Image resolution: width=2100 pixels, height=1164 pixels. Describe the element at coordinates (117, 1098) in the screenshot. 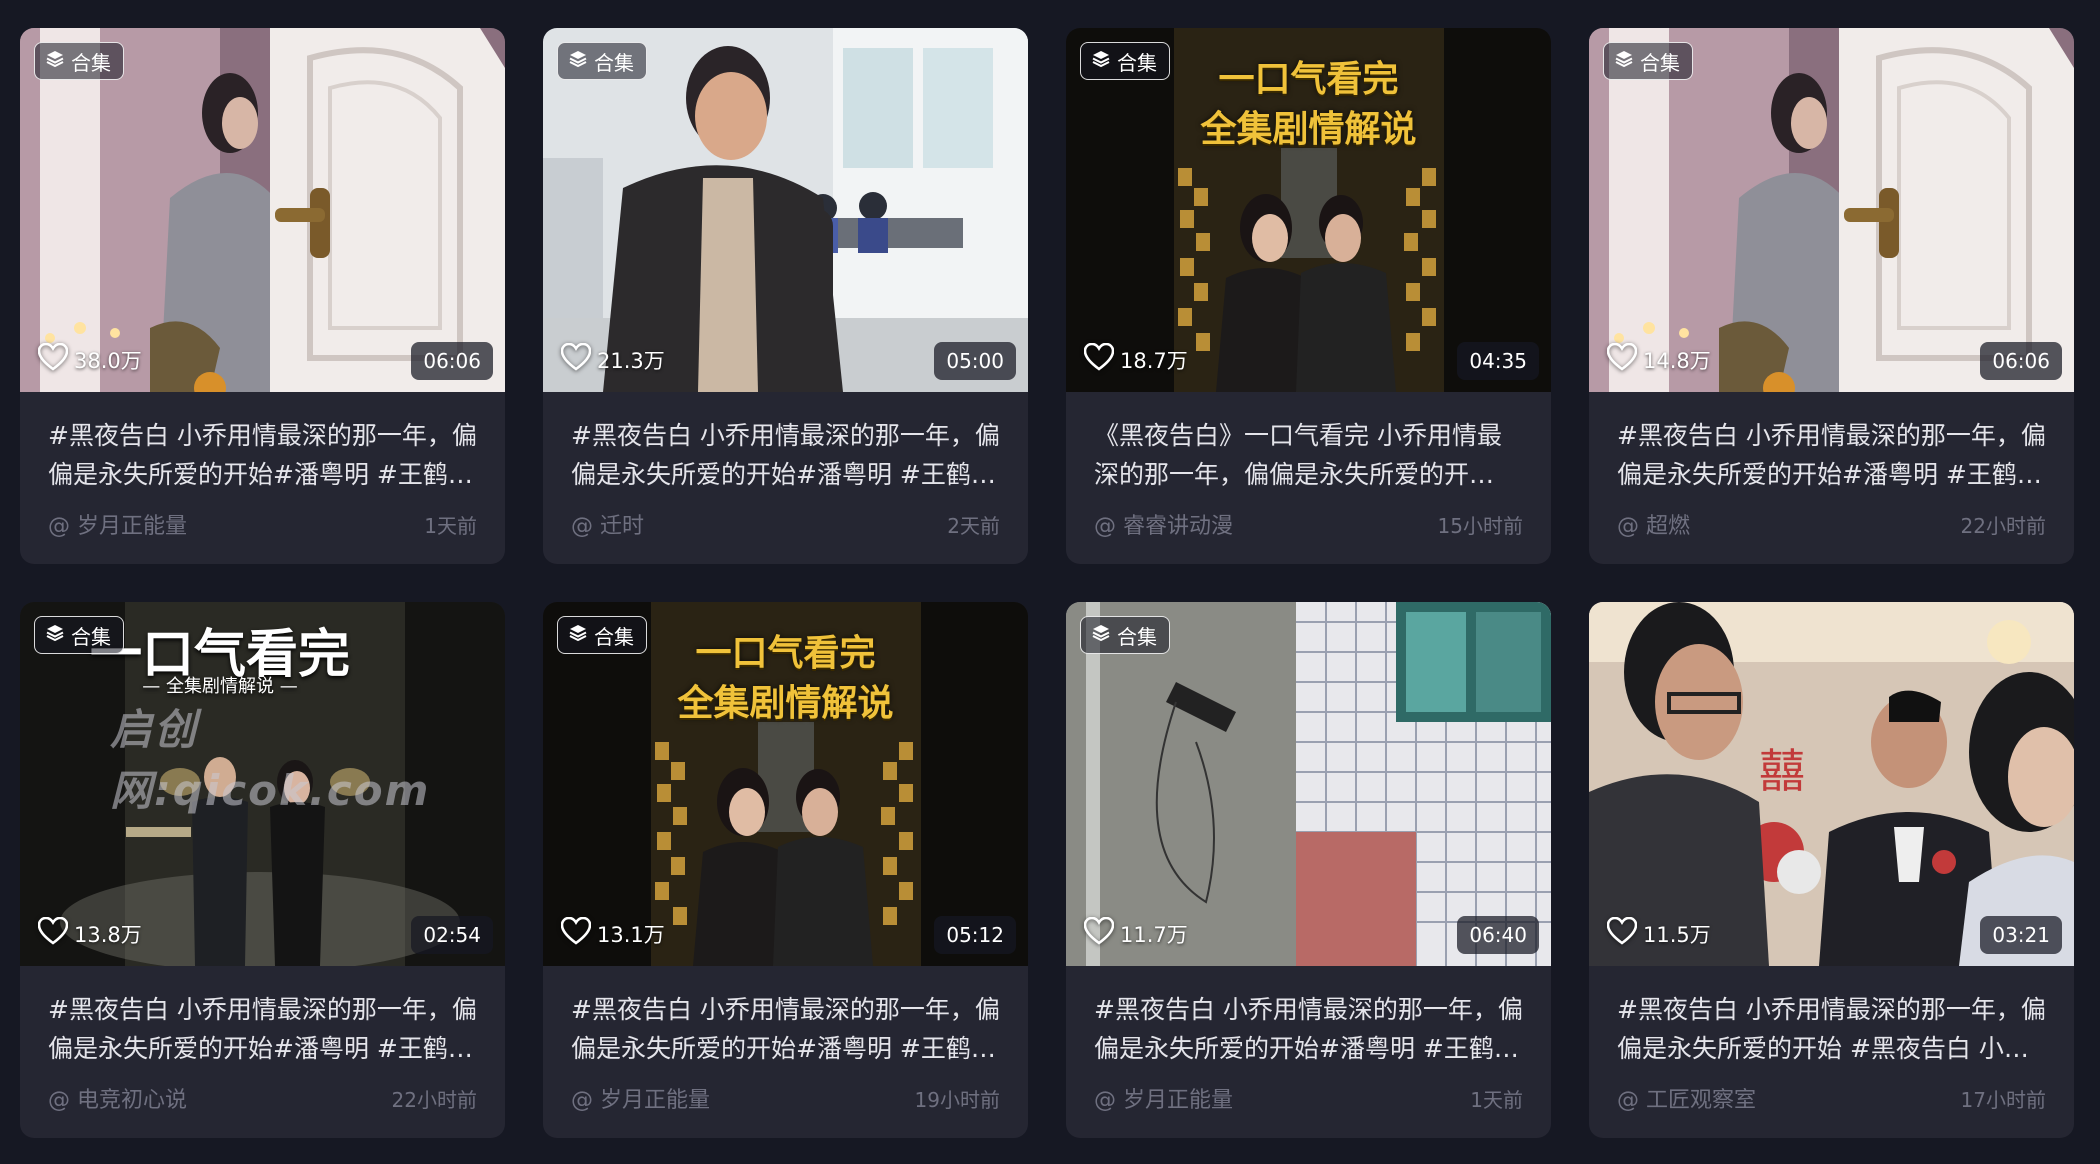

I see `author-name: @ 电竞初心说` at that location.